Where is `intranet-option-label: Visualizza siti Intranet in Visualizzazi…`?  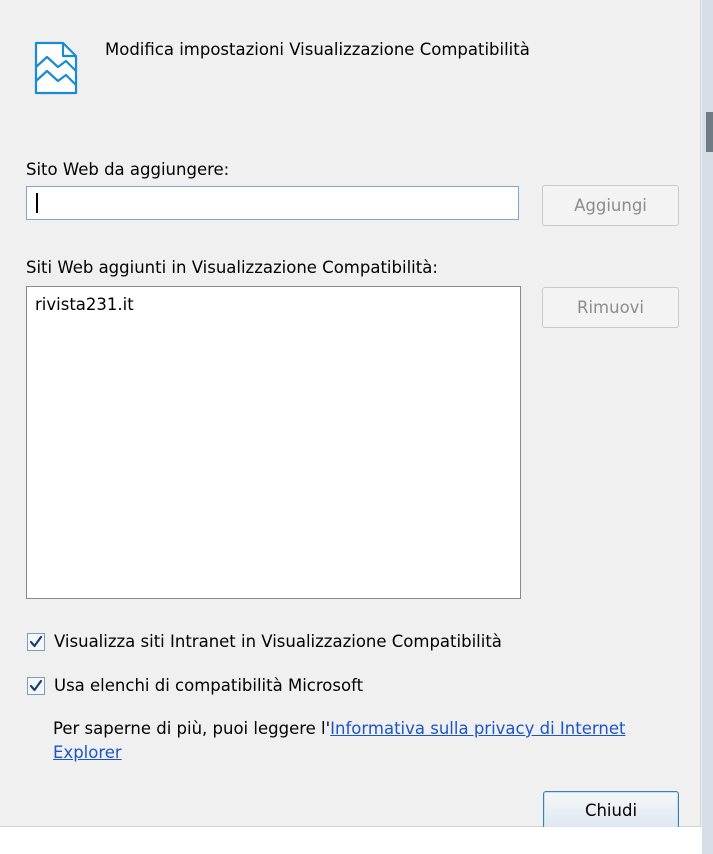
intranet-option-label: Visualizza siti Intranet in Visualizzazi… is located at coordinates (278, 641).